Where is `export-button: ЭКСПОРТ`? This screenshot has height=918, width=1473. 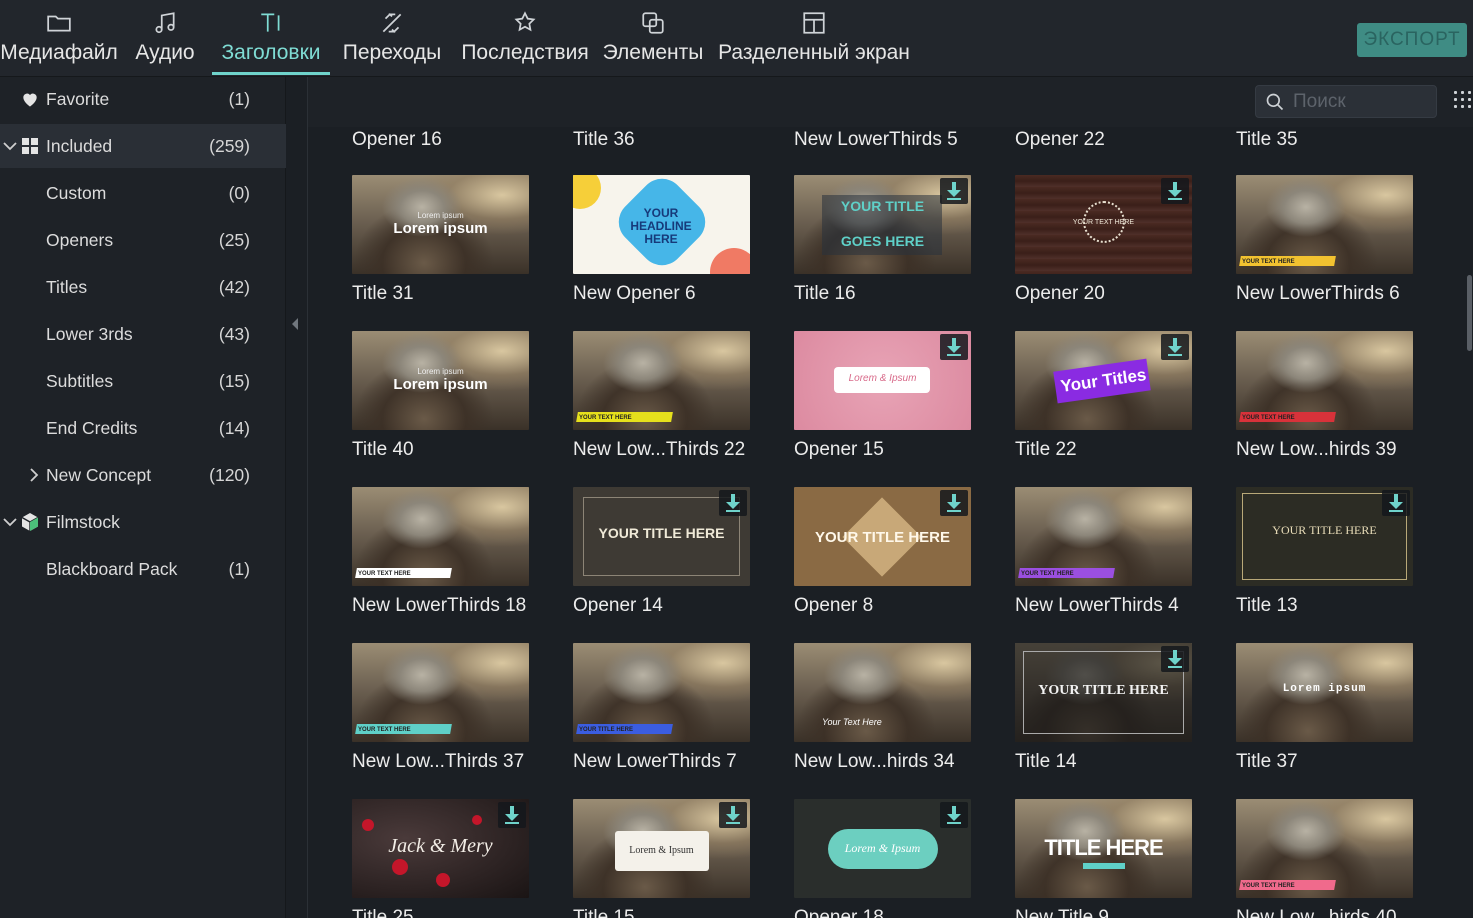
export-button: ЭКСПОРТ is located at coordinates (1412, 40).